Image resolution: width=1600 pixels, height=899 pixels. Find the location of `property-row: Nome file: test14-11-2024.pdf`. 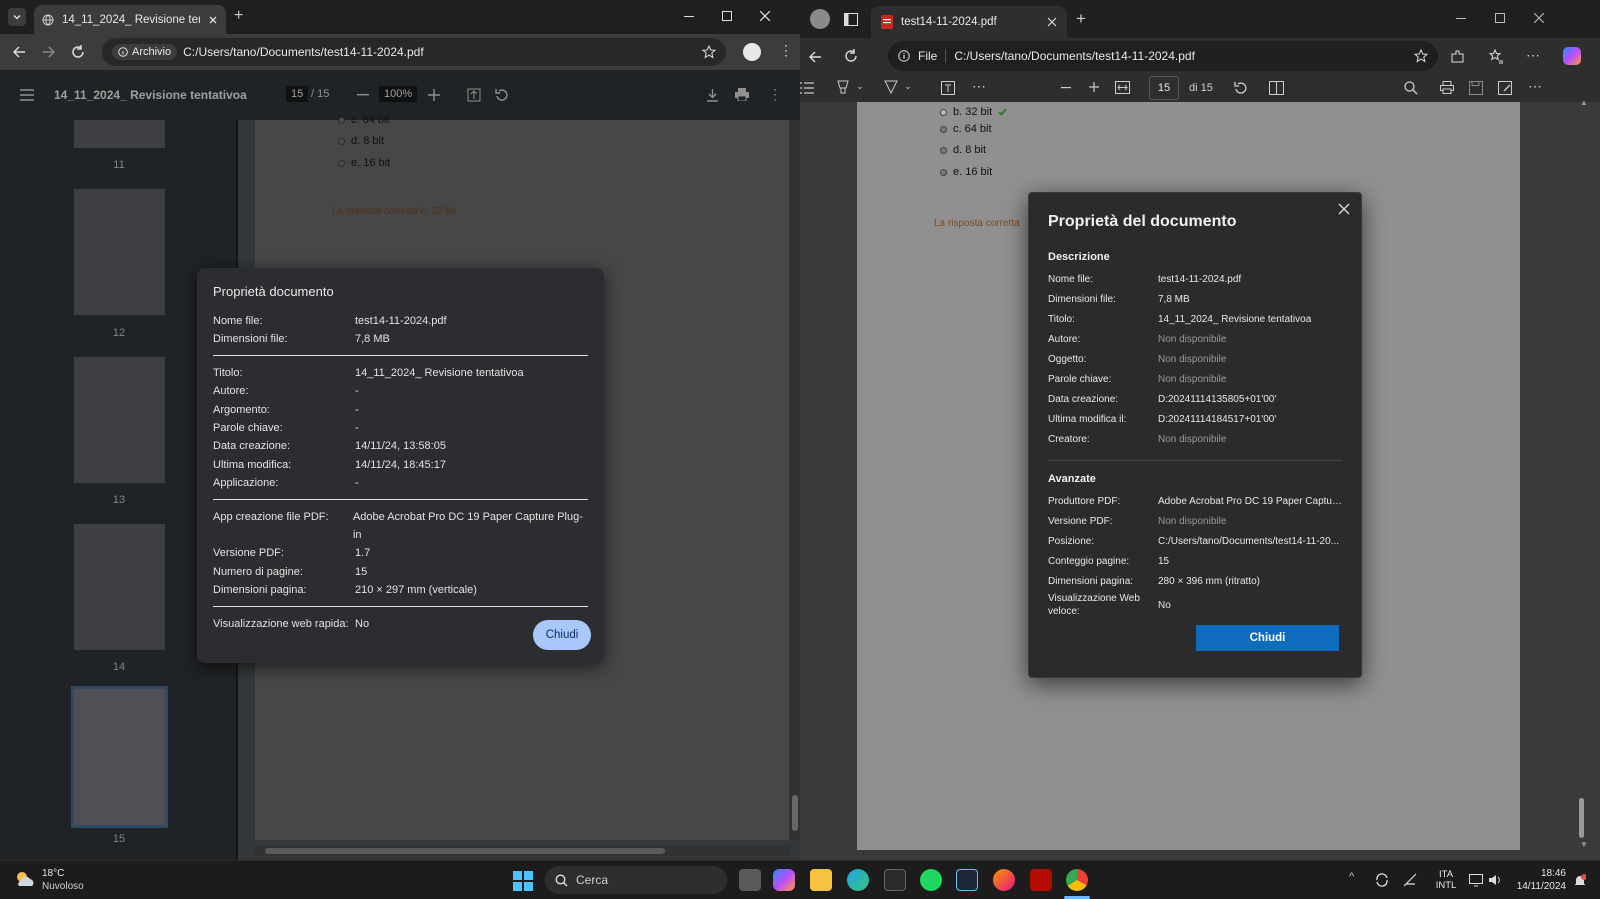

property-row: Nome file: test14-11-2024.pdf is located at coordinates (1145, 279).